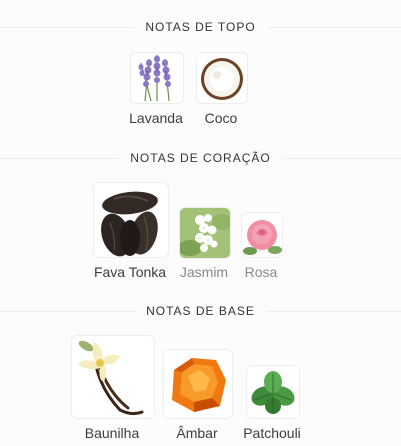 The height and width of the screenshot is (446, 401). What do you see at coordinates (261, 272) in the screenshot?
I see `note-label: Rosa` at bounding box center [261, 272].